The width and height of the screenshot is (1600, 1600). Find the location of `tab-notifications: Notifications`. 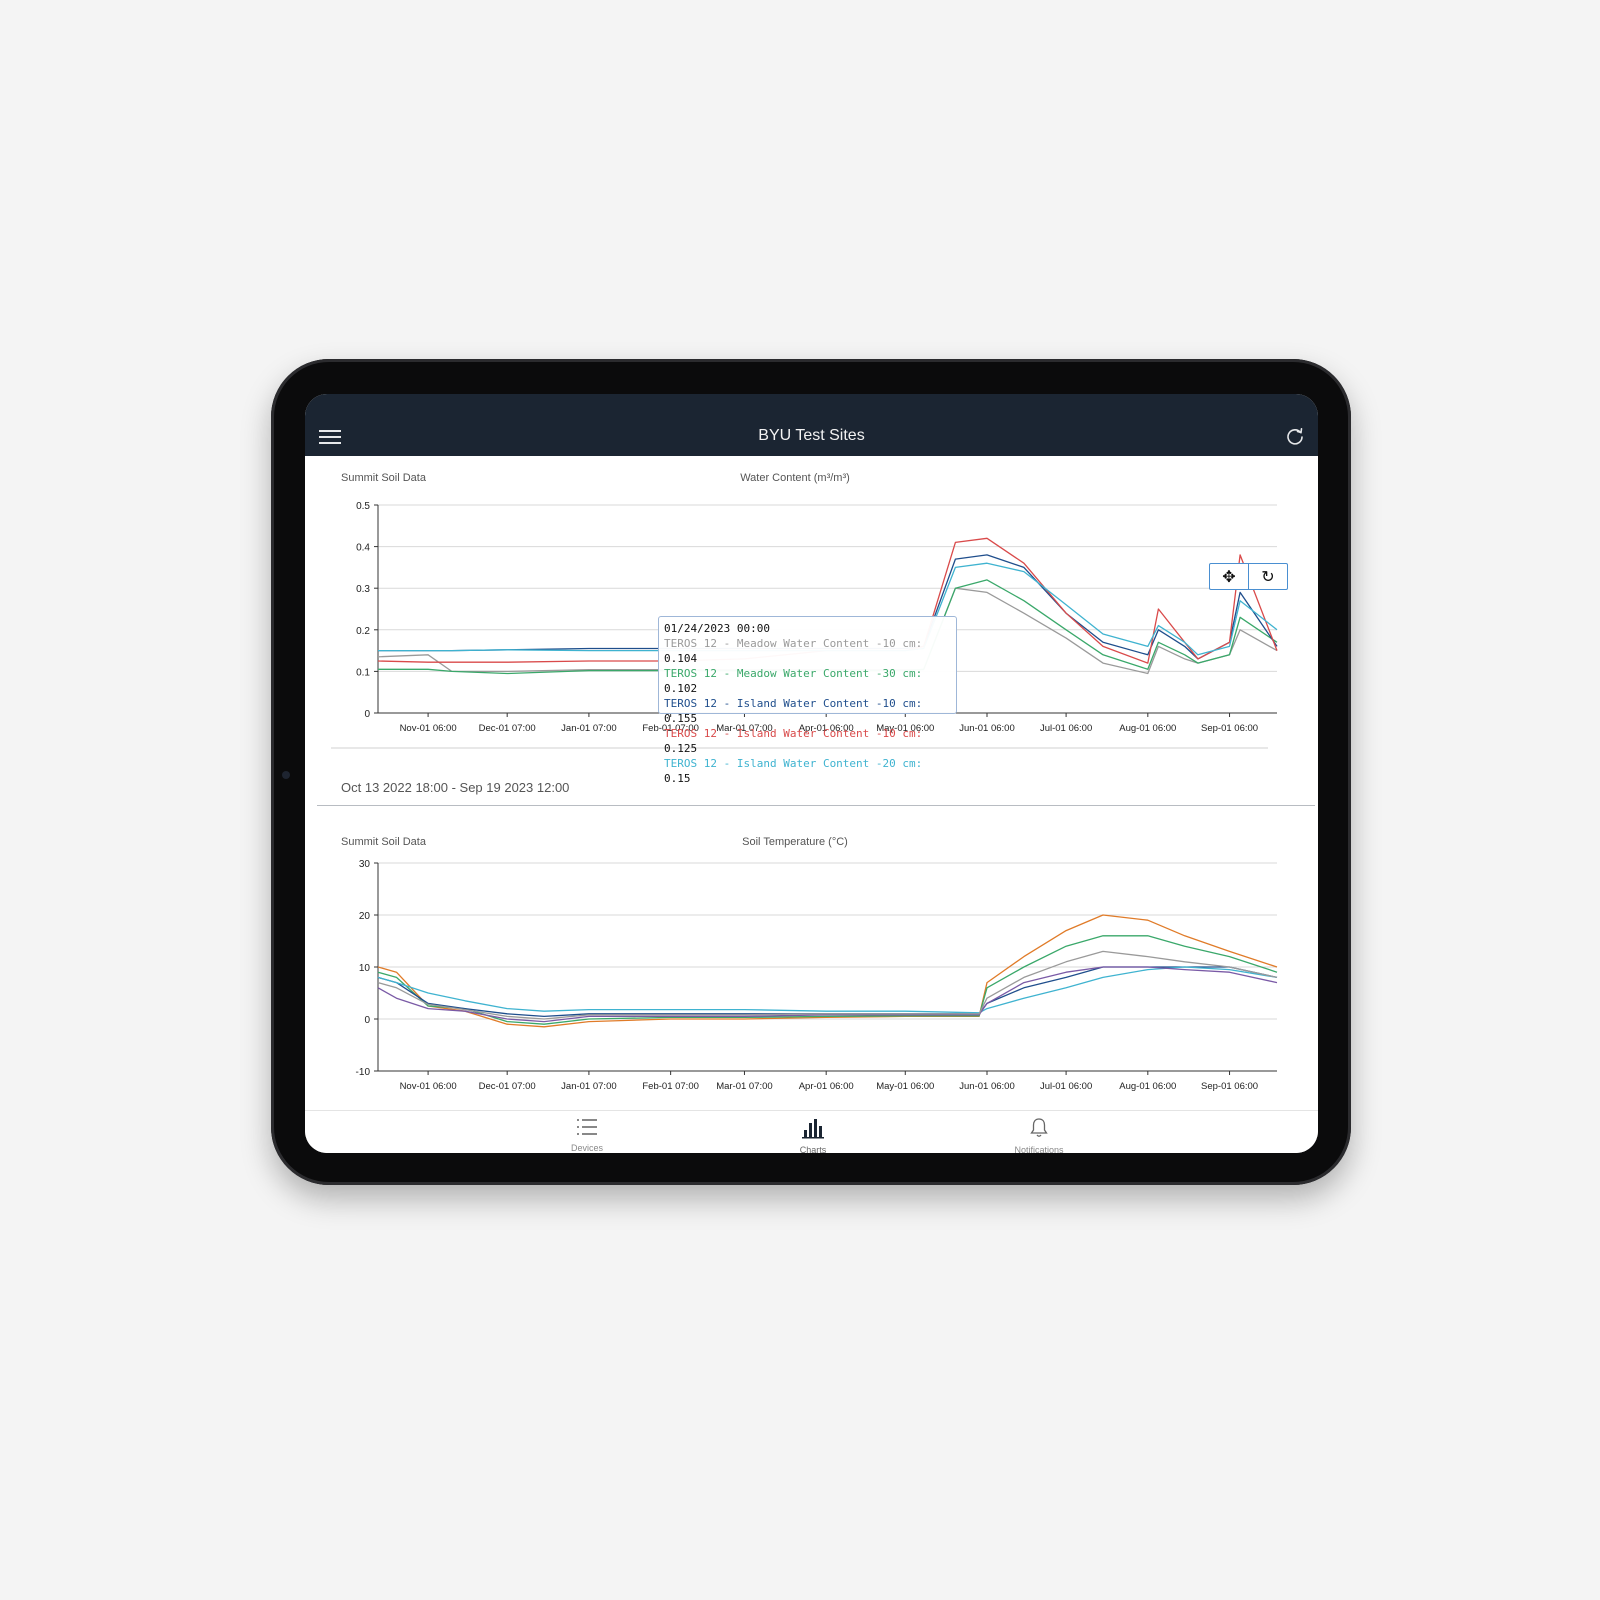

tab-notifications: Notifications is located at coordinates (1039, 1135).